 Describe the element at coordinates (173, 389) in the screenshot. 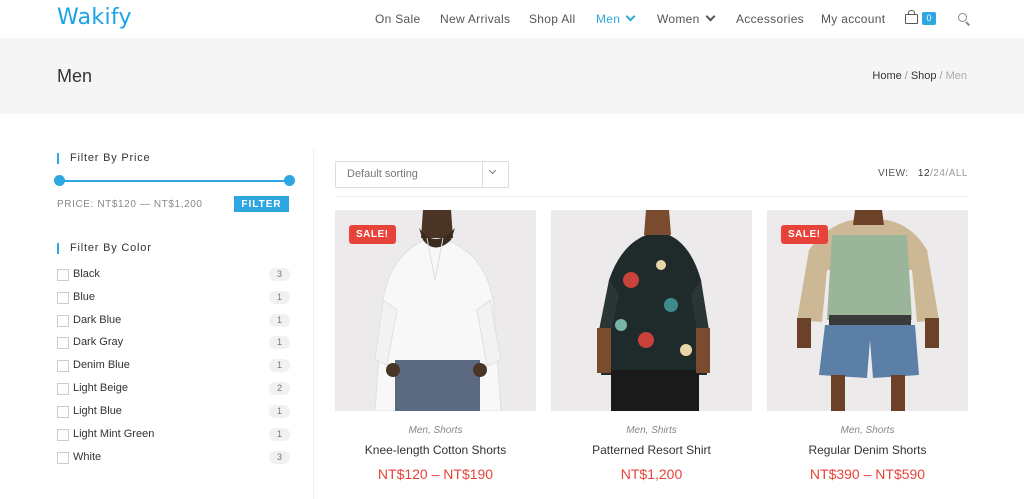

I see `color-filter-light-beige: Light Beige 2` at that location.